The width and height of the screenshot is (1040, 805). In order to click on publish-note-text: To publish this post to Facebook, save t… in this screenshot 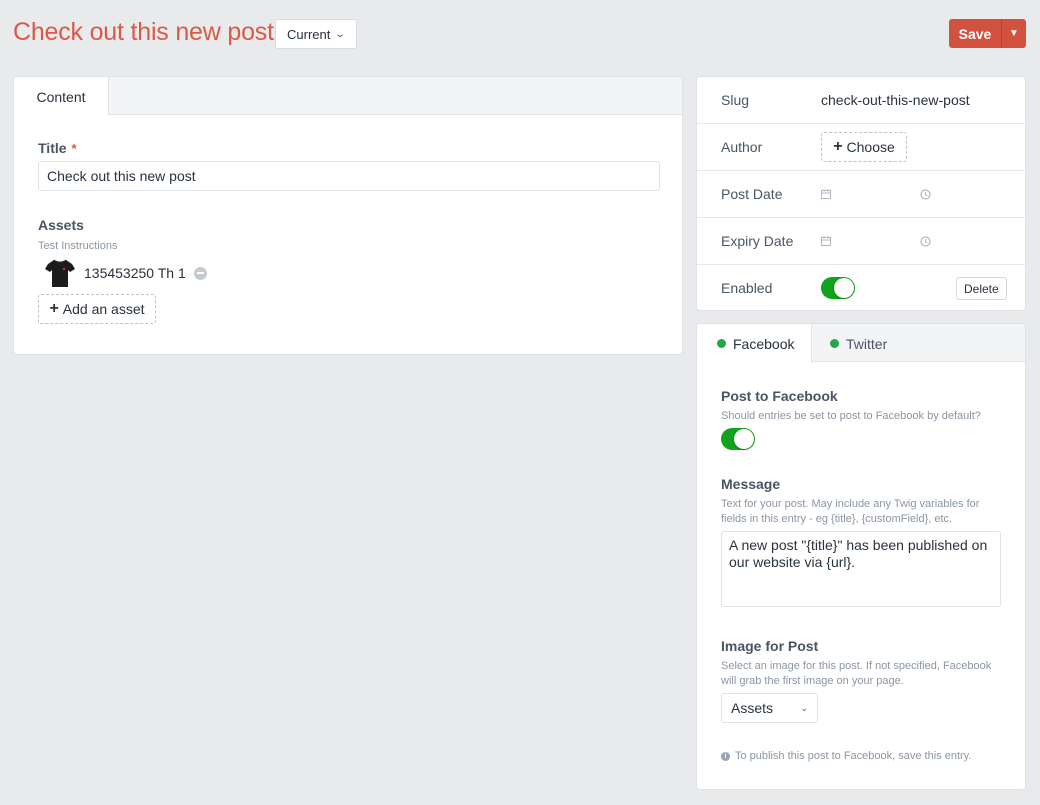, I will do `click(853, 756)`.